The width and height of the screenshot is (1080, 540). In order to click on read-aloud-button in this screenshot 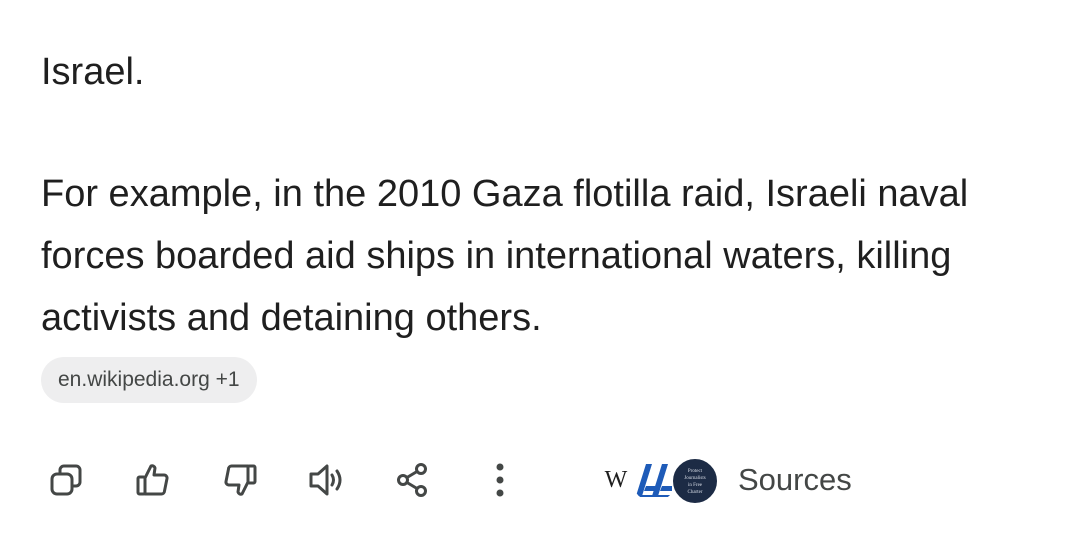, I will do `click(326, 480)`.